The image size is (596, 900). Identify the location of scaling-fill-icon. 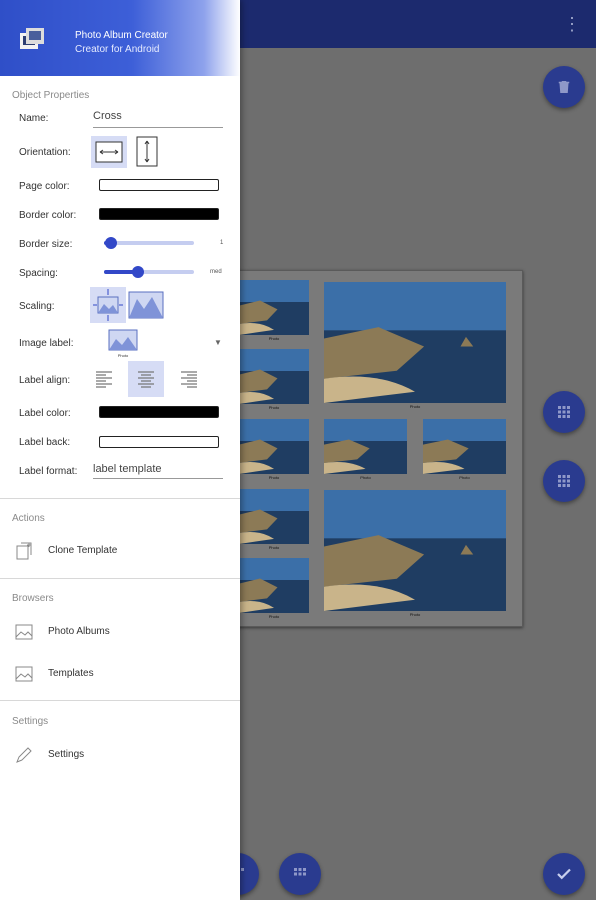
(146, 305).